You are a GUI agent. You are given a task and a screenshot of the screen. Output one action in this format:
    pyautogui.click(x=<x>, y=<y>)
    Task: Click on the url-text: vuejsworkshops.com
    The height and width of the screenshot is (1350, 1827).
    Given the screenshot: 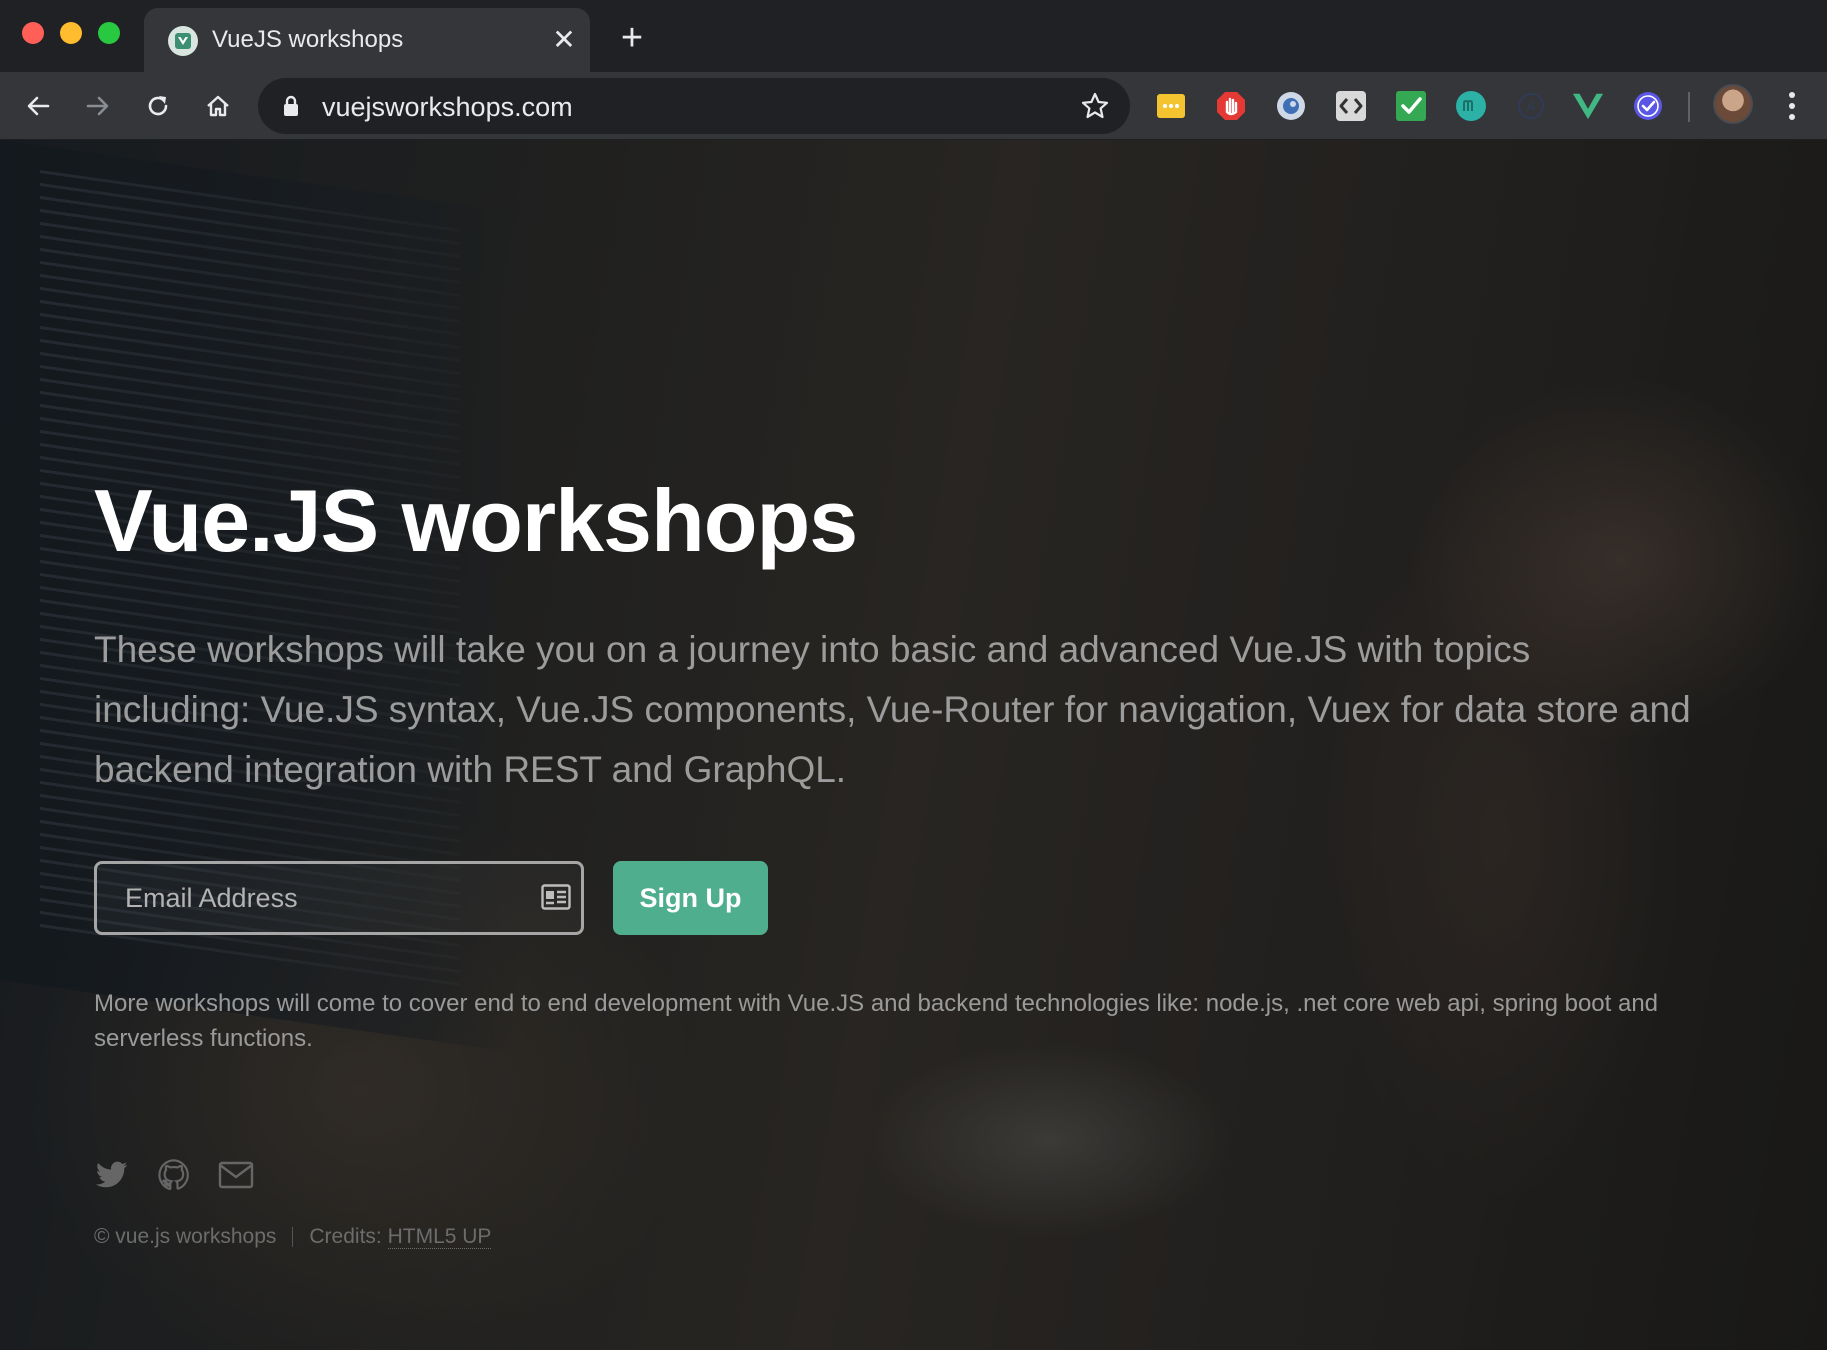 What is the action you would take?
    pyautogui.click(x=447, y=107)
    